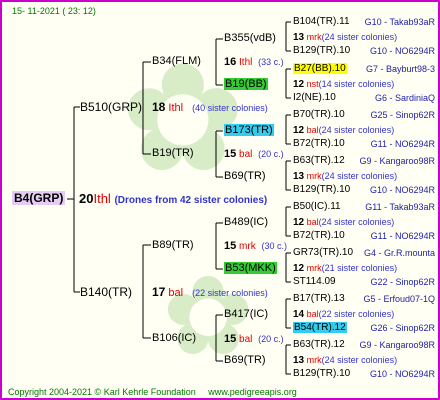 The height and width of the screenshot is (400, 440). I want to click on root-queen-name: B4(GRP), so click(39, 198).